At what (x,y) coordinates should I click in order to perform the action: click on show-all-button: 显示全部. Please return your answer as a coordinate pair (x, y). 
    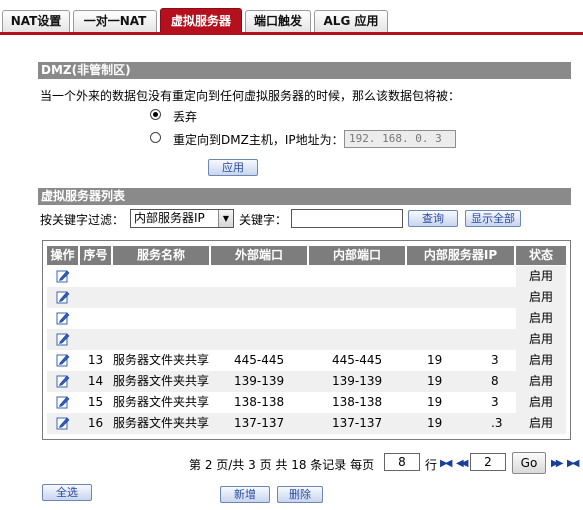
    Looking at the image, I should click on (493, 218).